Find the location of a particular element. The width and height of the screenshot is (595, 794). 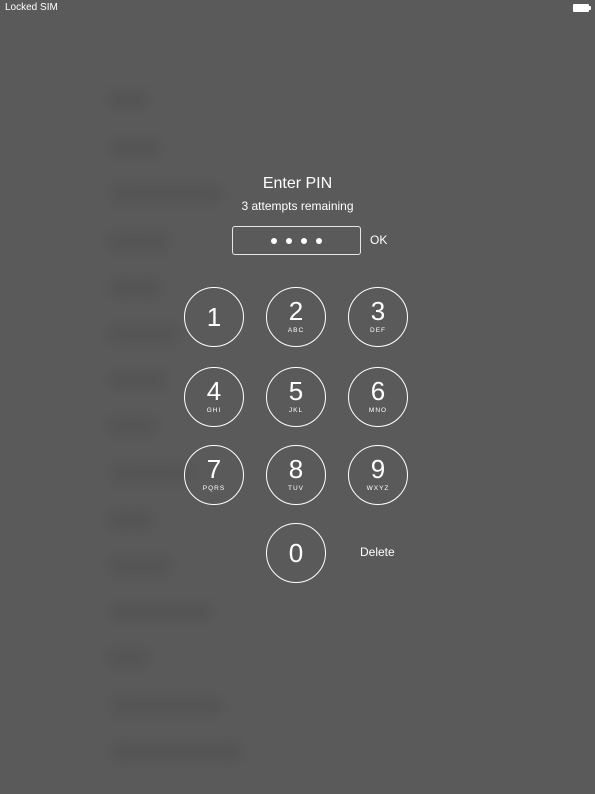

key-9: 9 WXYZ is located at coordinates (378, 475).